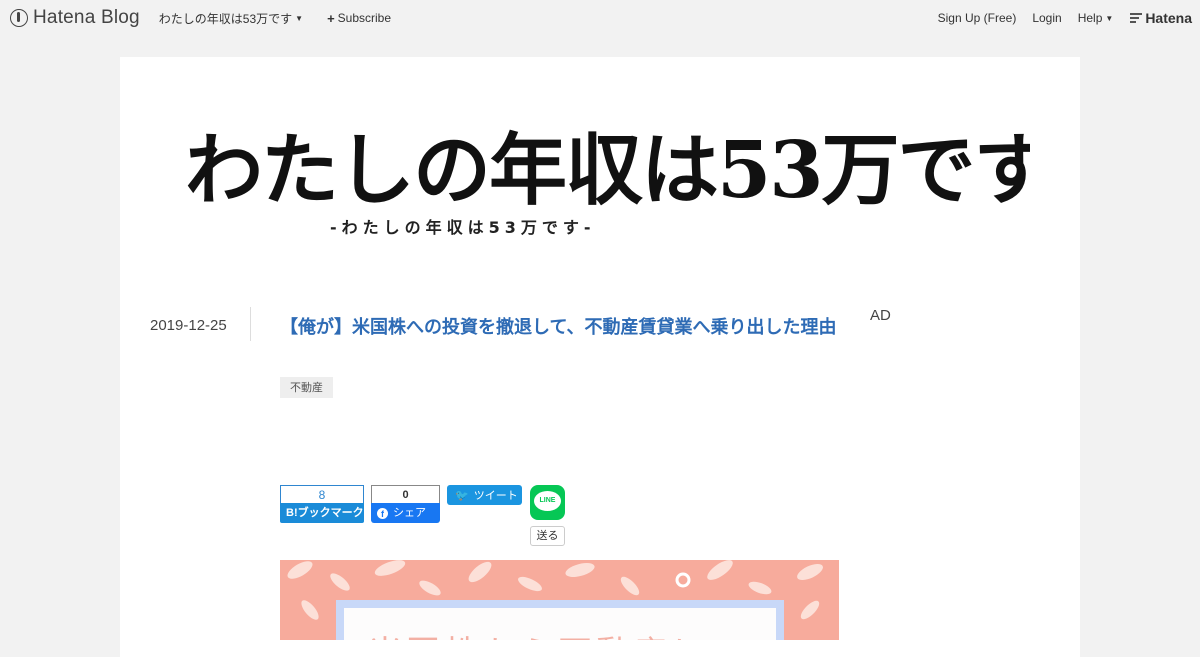 Image resolution: width=1200 pixels, height=657 pixels. Describe the element at coordinates (463, 227) in the screenshot. I see `blog-title-sub: -わたしの年収は53万です-` at that location.